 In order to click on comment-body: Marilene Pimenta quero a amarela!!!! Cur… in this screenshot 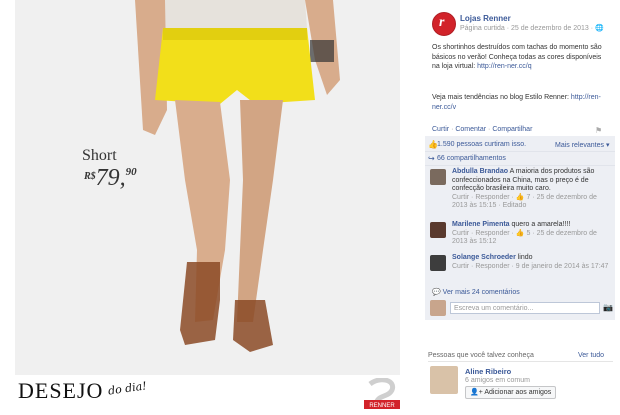, I will do `click(531, 234)`.